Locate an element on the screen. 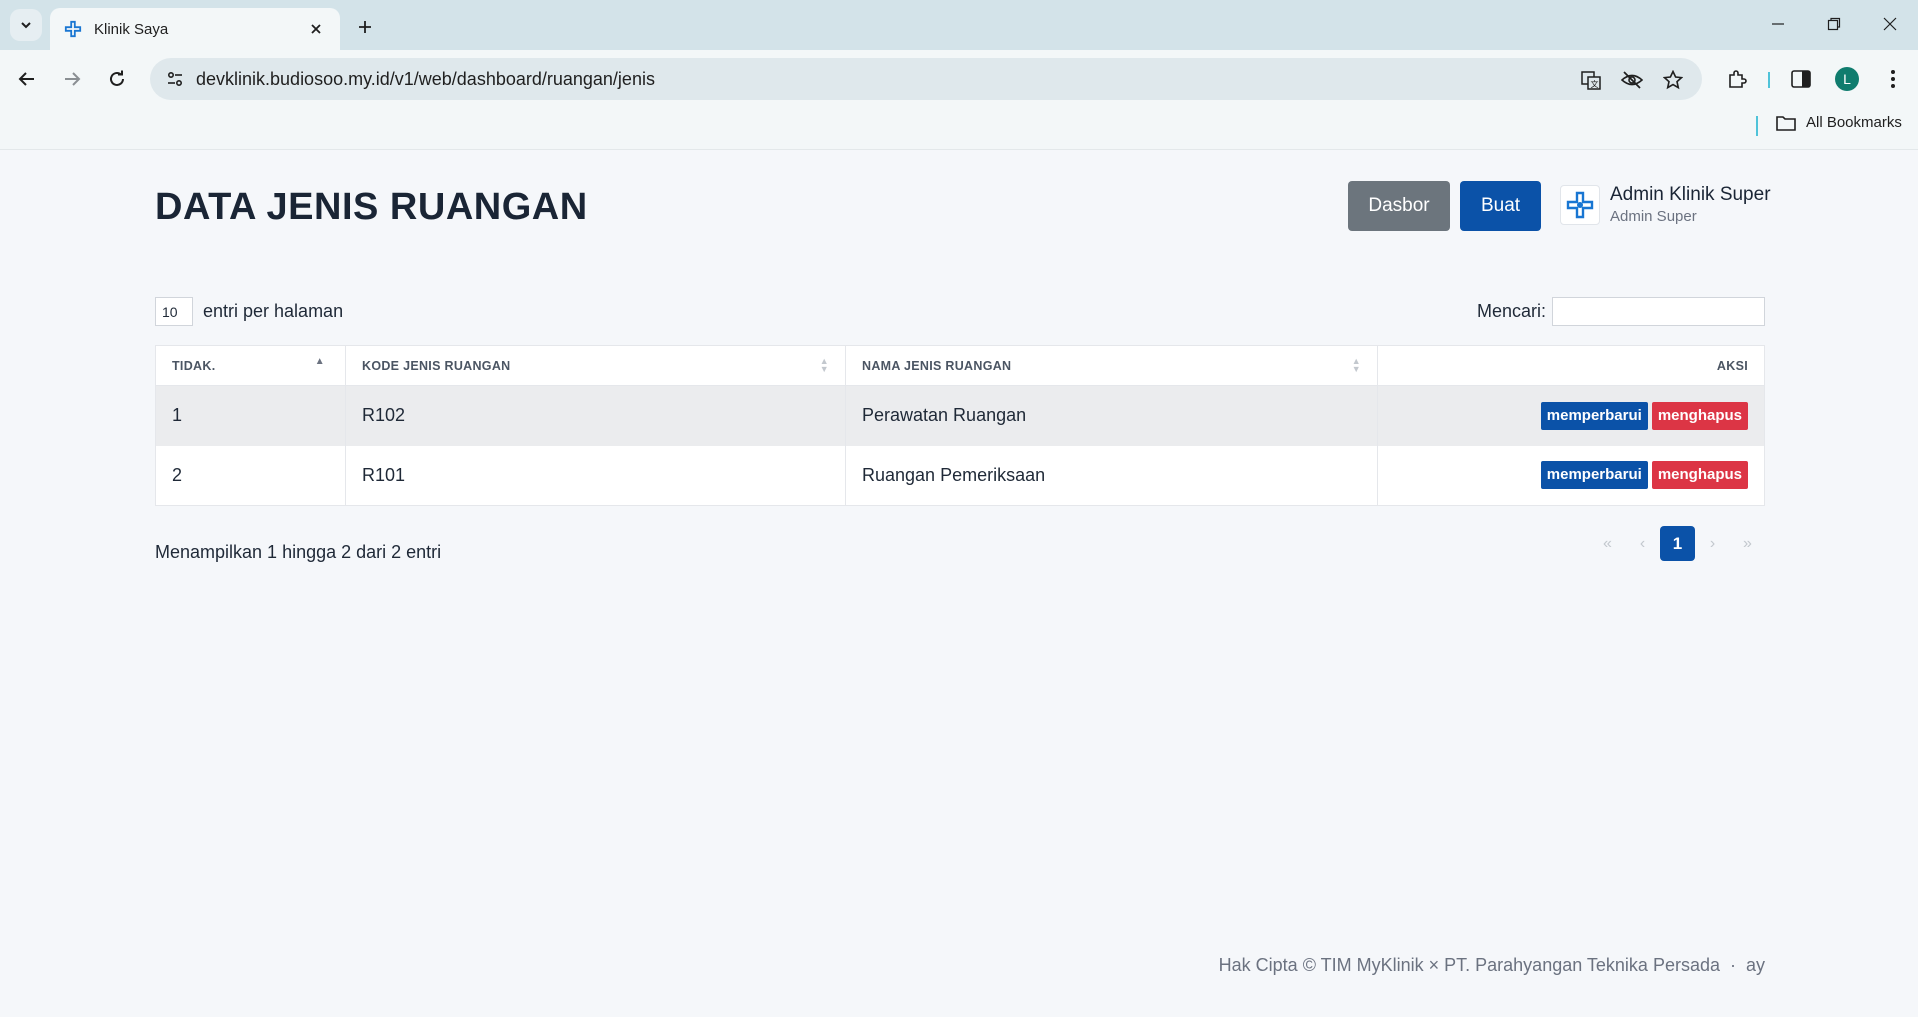 Image resolution: width=1918 pixels, height=1017 pixels. buat-button: Buat is located at coordinates (1500, 206).